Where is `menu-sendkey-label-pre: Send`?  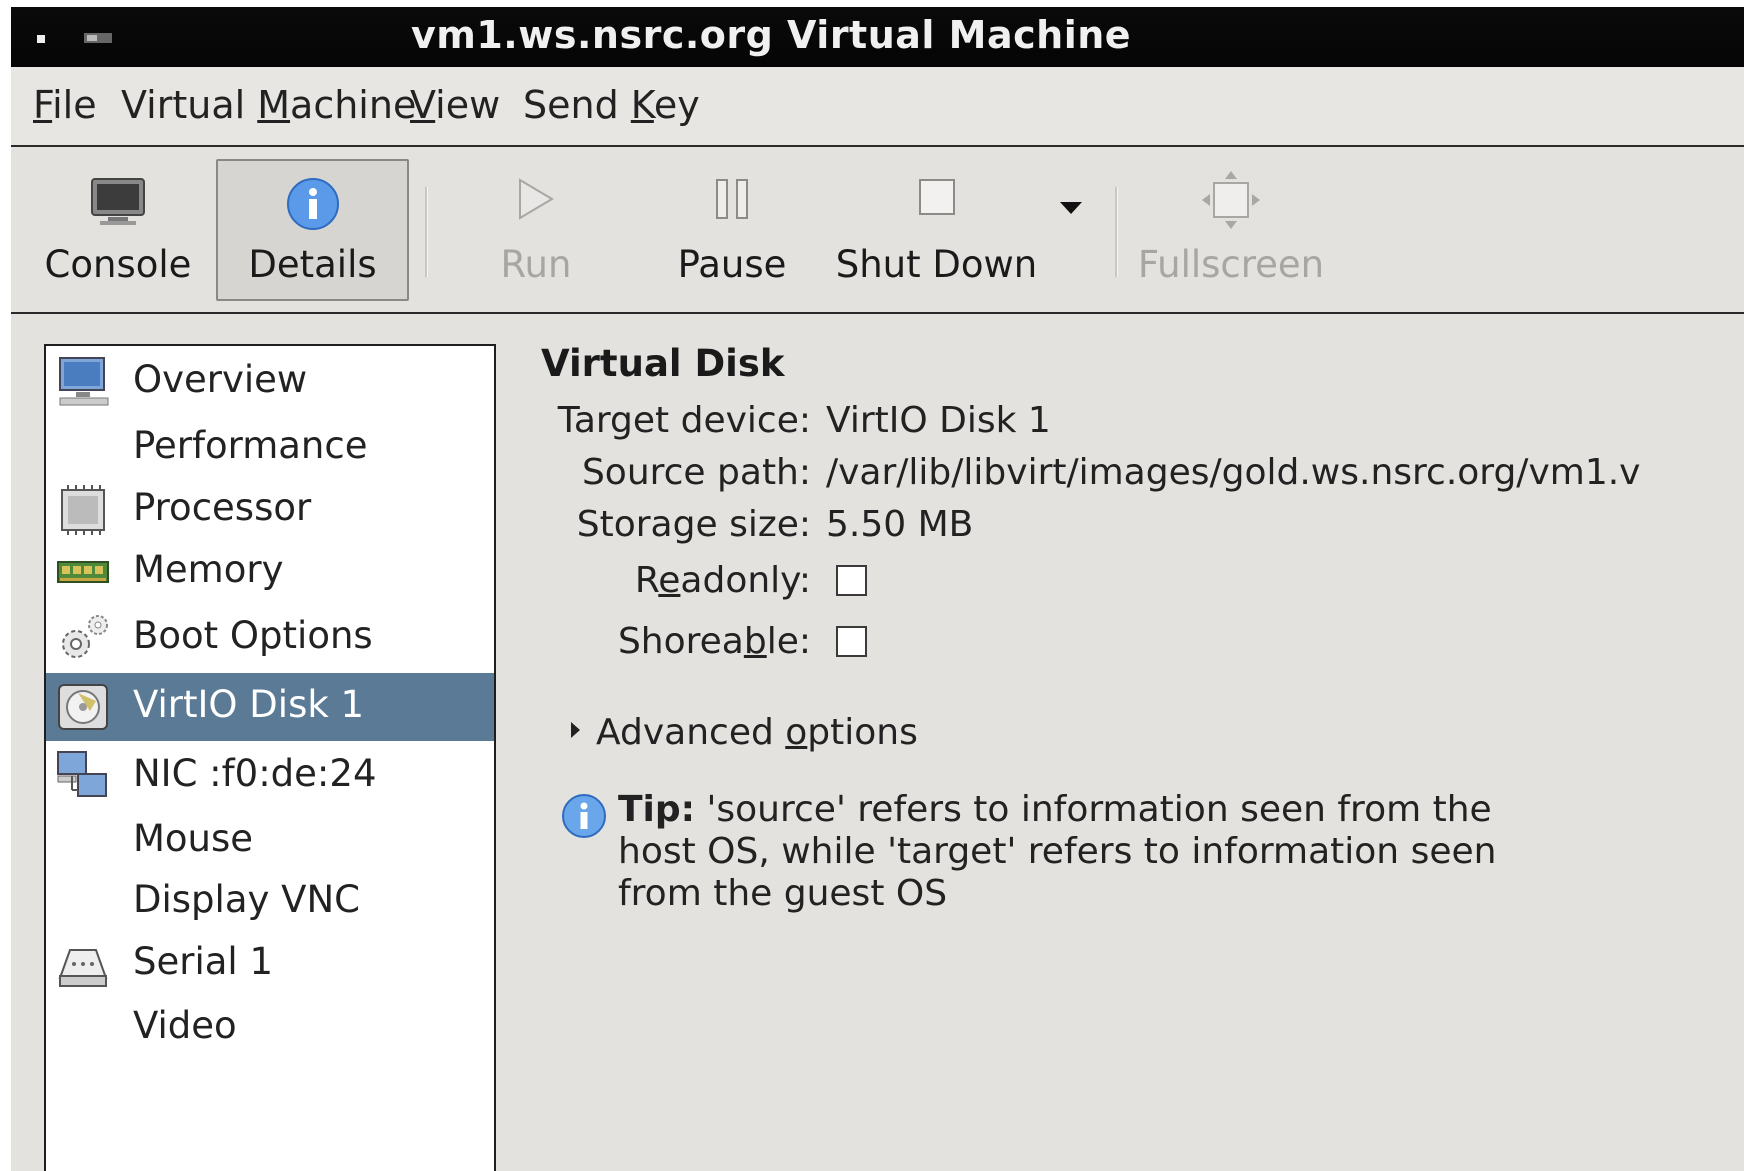 menu-sendkey-label-pre: Send is located at coordinates (577, 105).